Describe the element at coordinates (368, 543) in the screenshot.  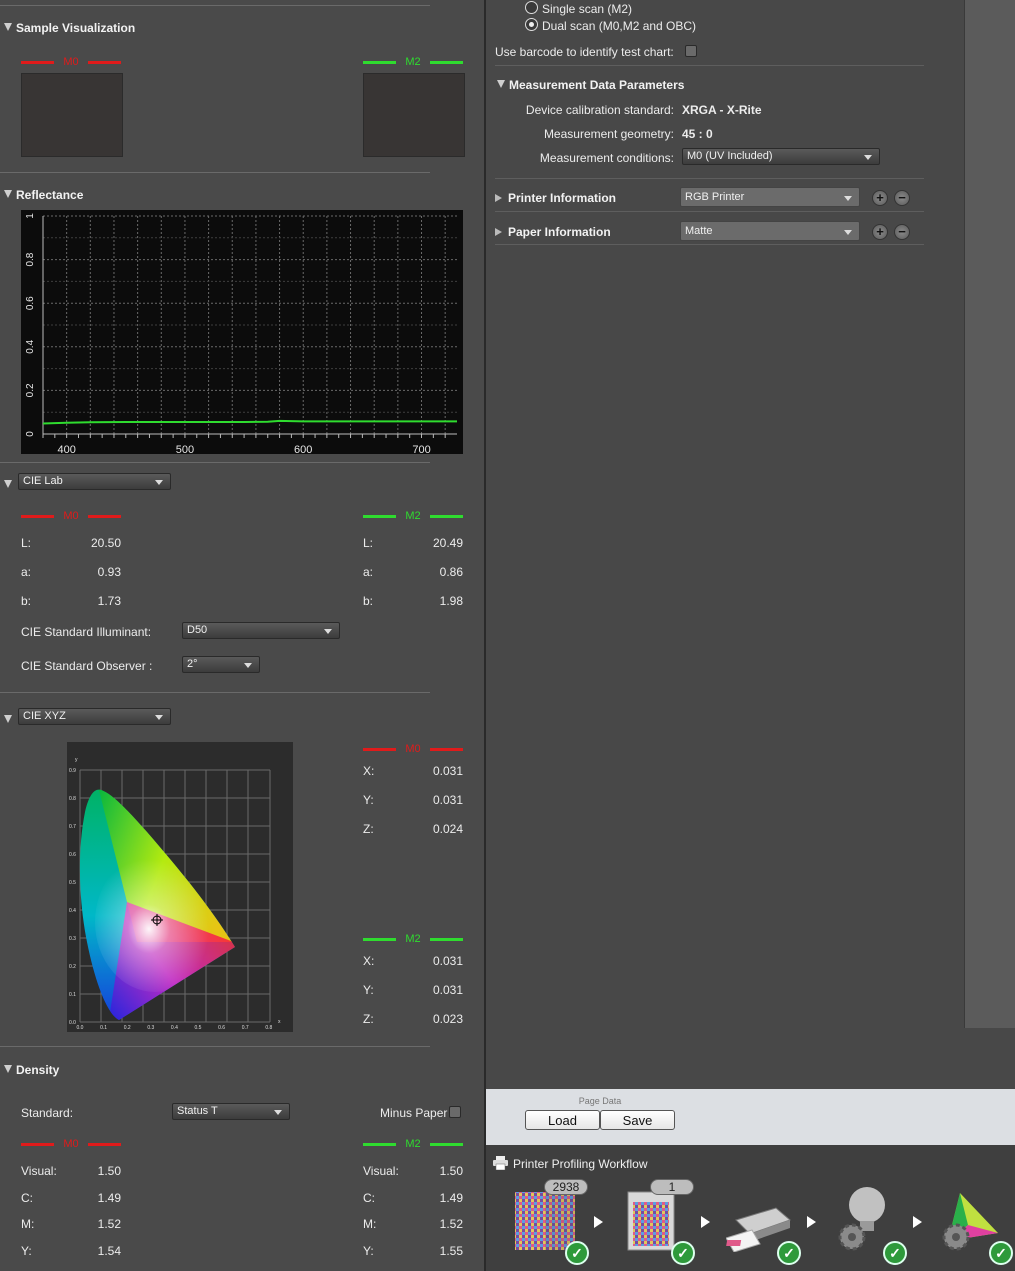
I see `lab-l-label: L:` at that location.